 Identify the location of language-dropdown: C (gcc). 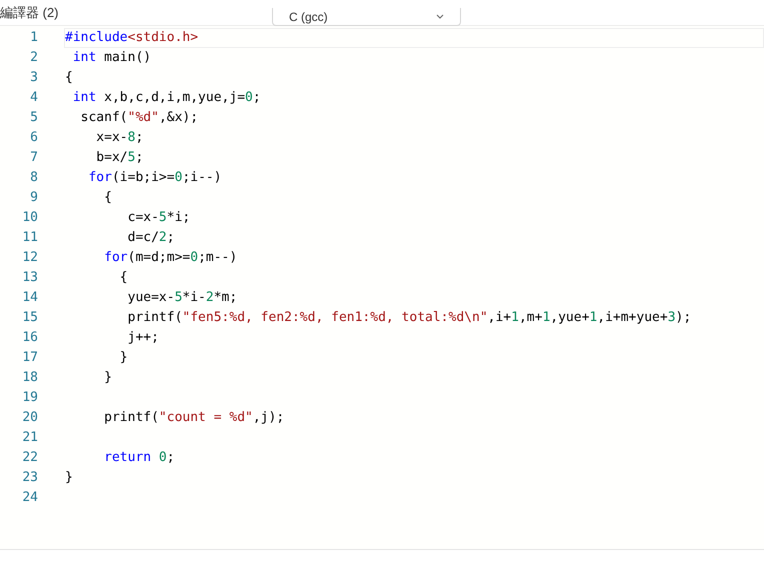
(366, 17).